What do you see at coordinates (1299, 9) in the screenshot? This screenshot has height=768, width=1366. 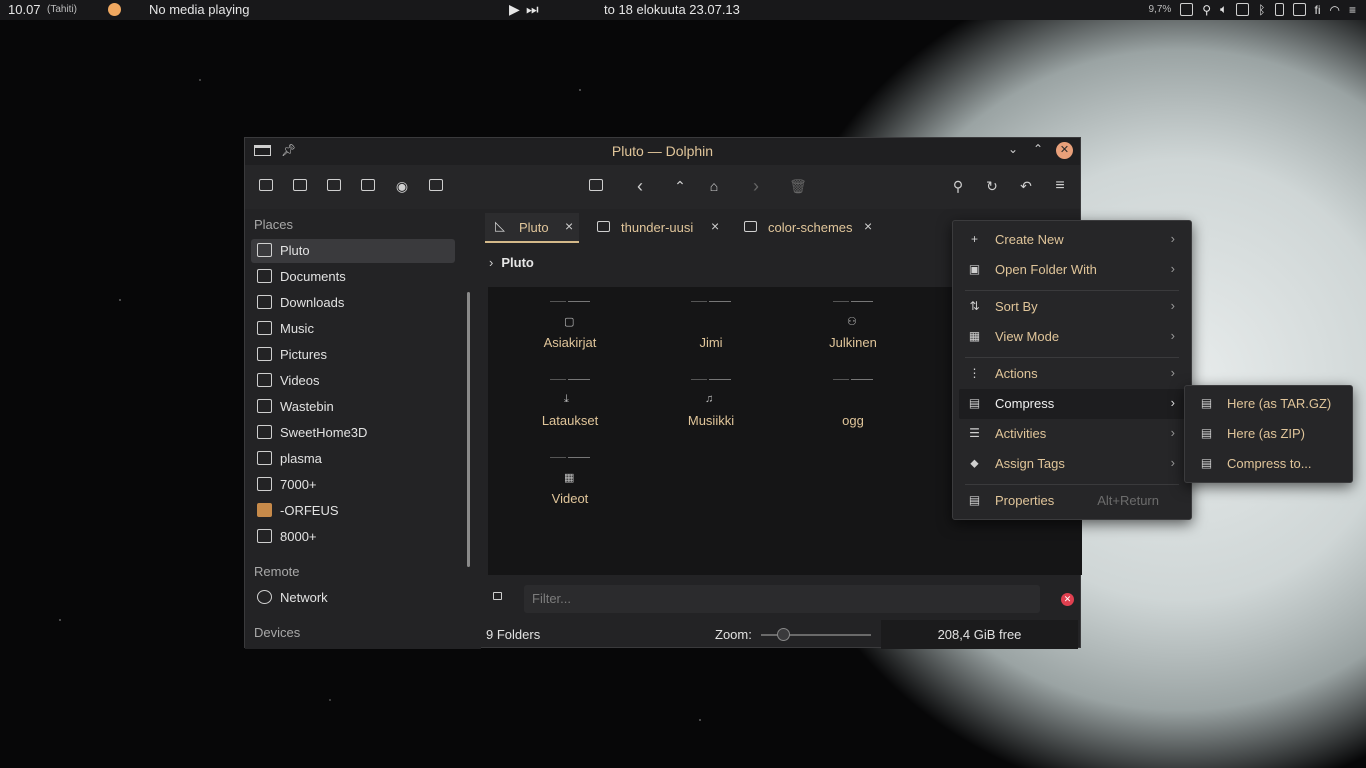 I see `clipboard-icon` at bounding box center [1299, 9].